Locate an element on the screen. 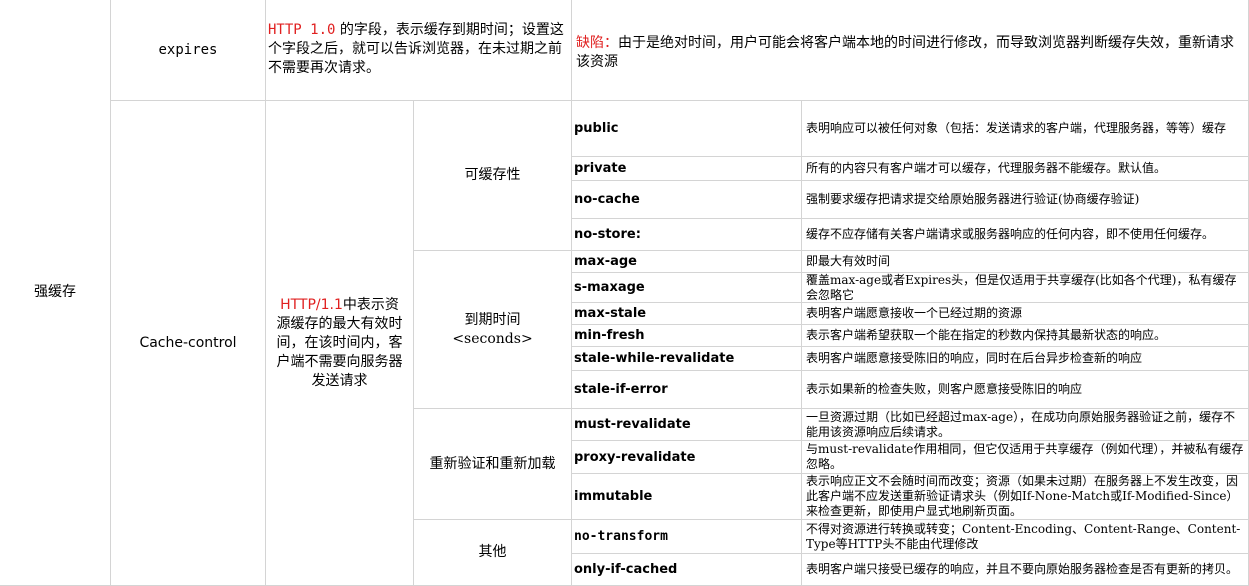 Image resolution: width=1249 pixels, height=586 pixels. cache-control-name-cell: Cache-control is located at coordinates (188, 343).